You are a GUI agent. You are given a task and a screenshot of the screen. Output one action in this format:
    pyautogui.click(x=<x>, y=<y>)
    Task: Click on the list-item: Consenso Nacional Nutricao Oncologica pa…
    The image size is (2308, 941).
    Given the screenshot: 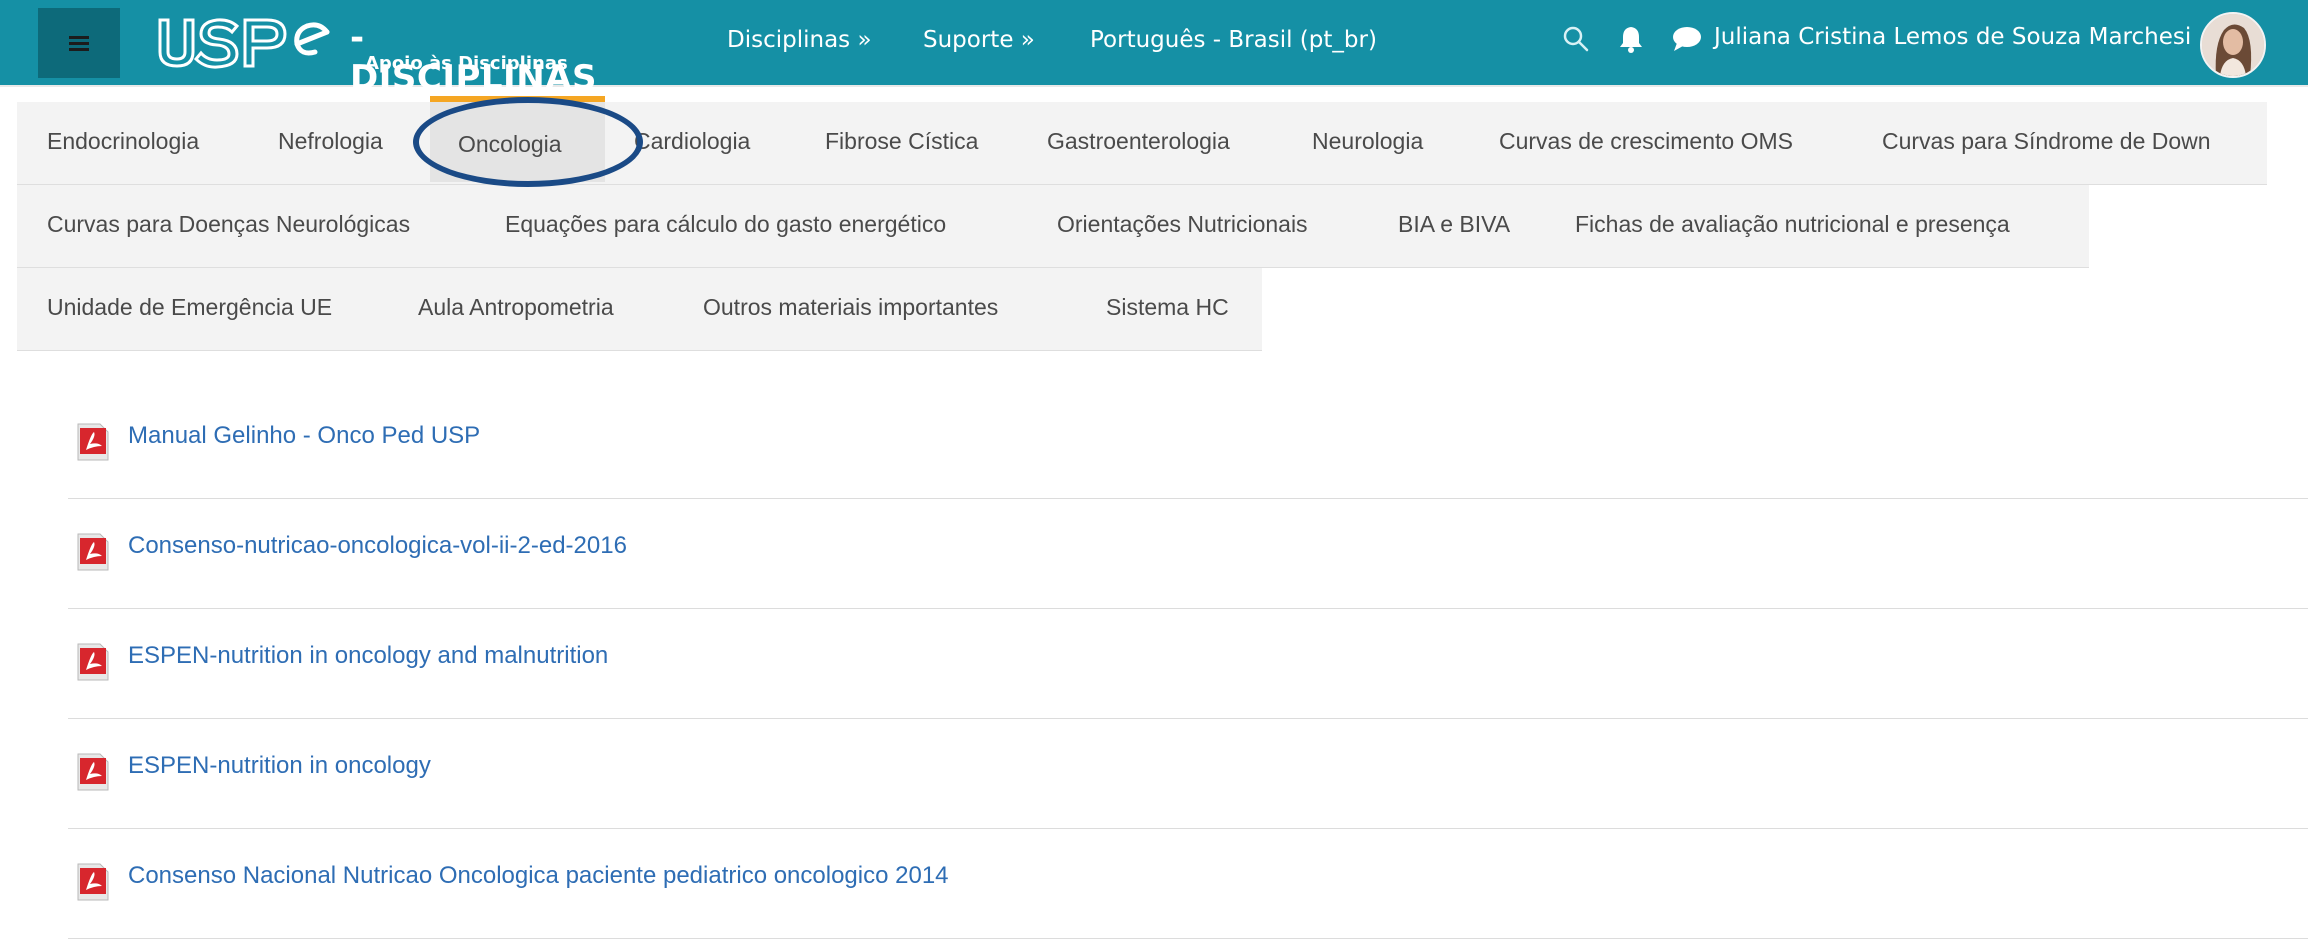 What is the action you would take?
    pyautogui.click(x=1188, y=900)
    